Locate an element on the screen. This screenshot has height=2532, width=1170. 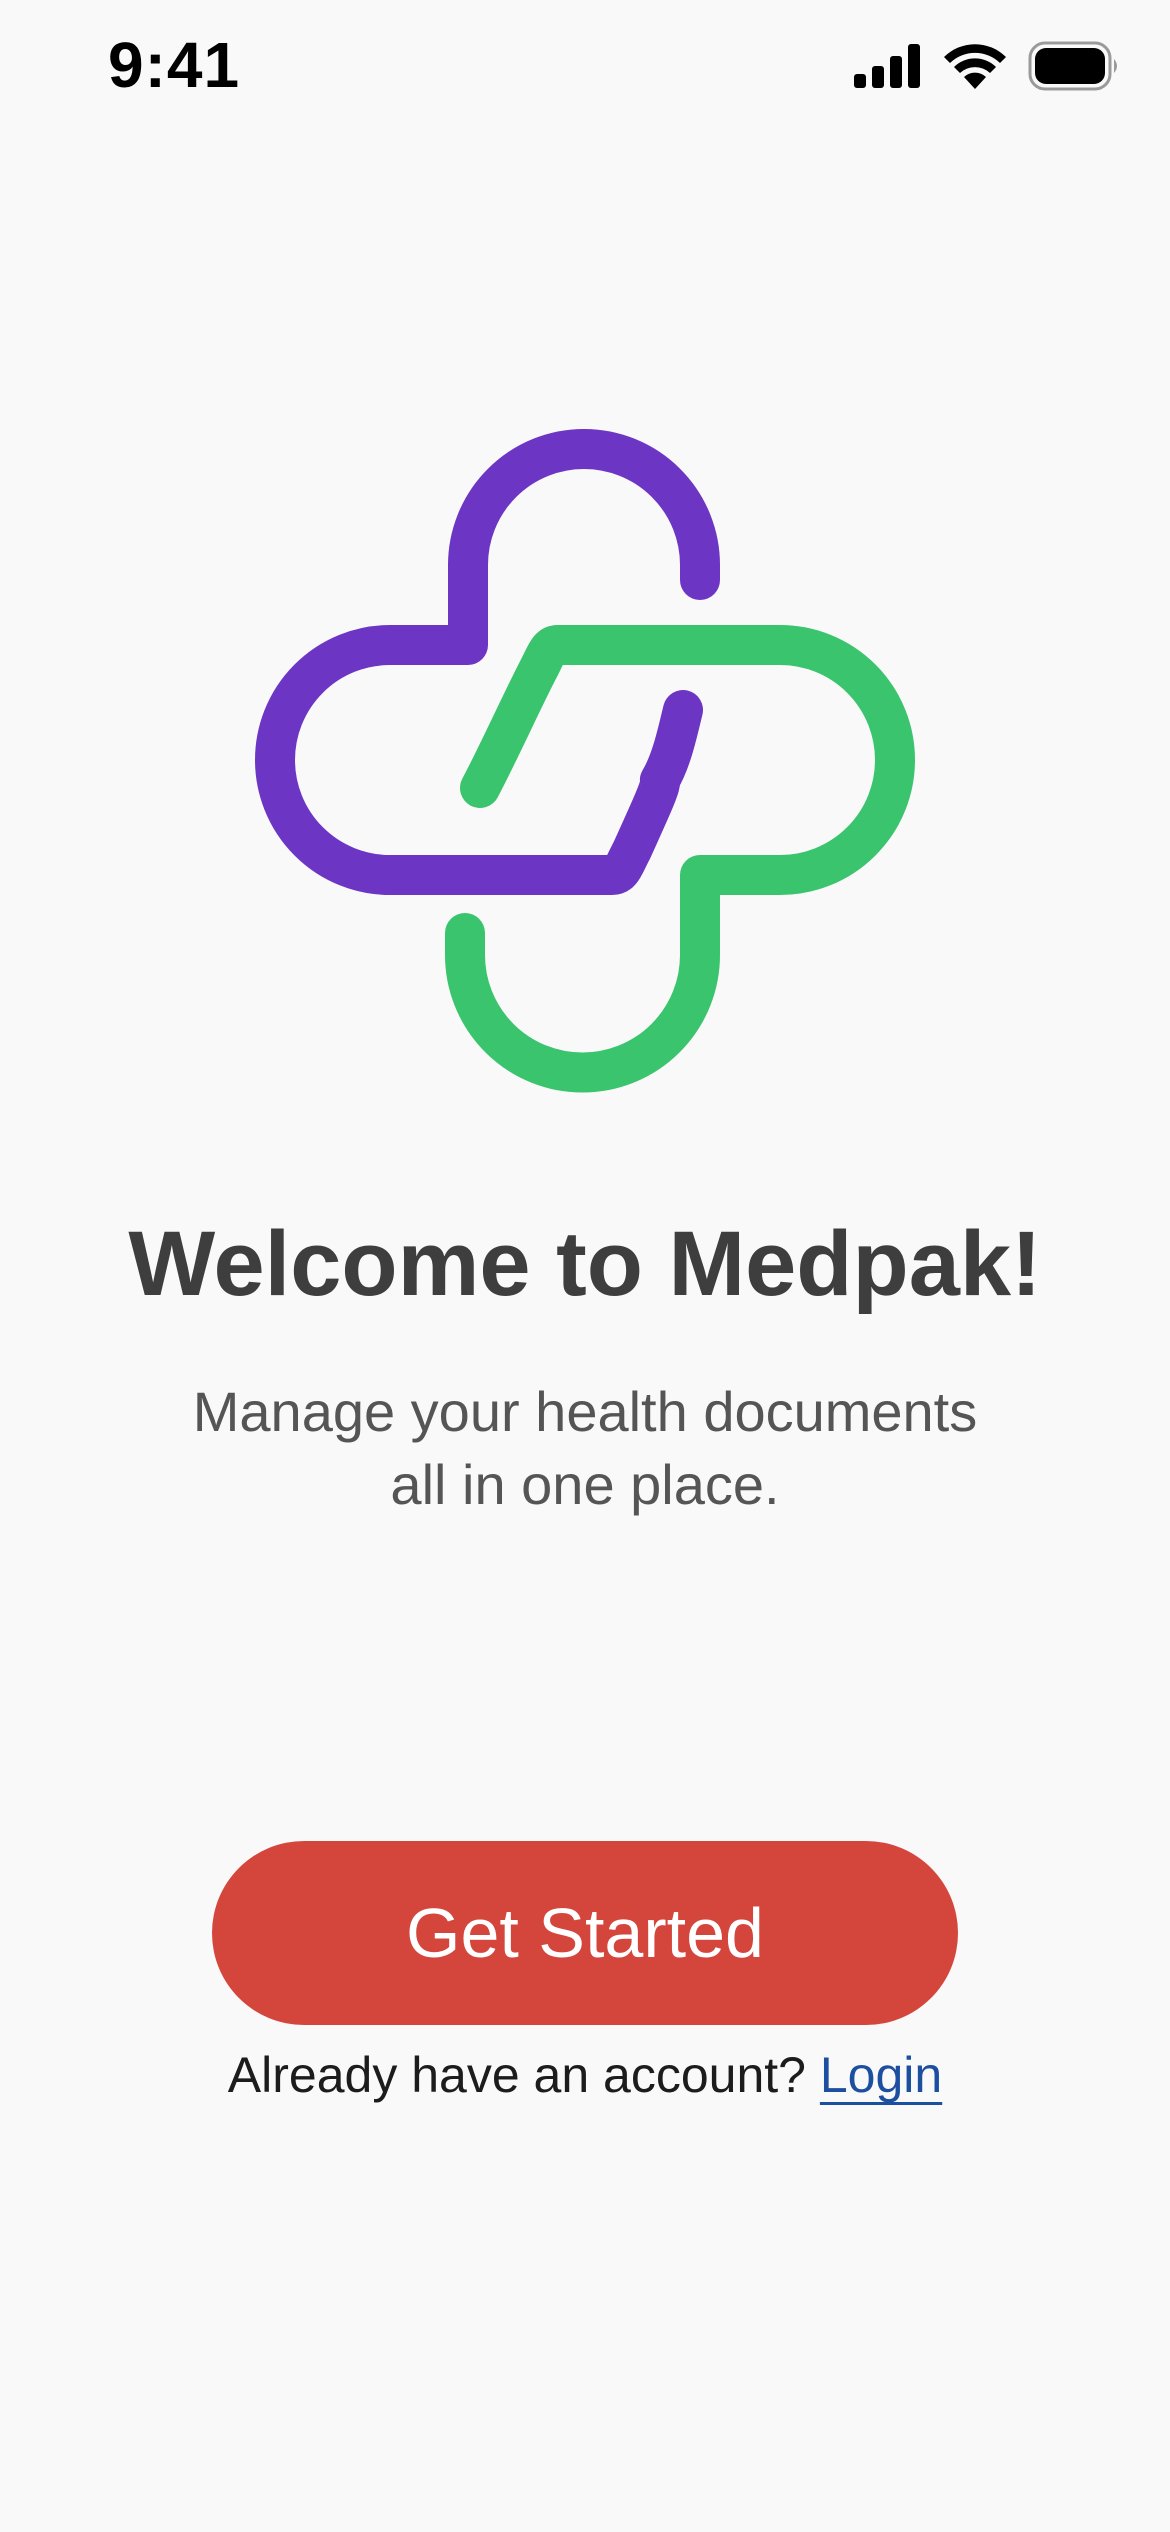
account-prompt-text: Already have an account? is located at coordinates (516, 2075).